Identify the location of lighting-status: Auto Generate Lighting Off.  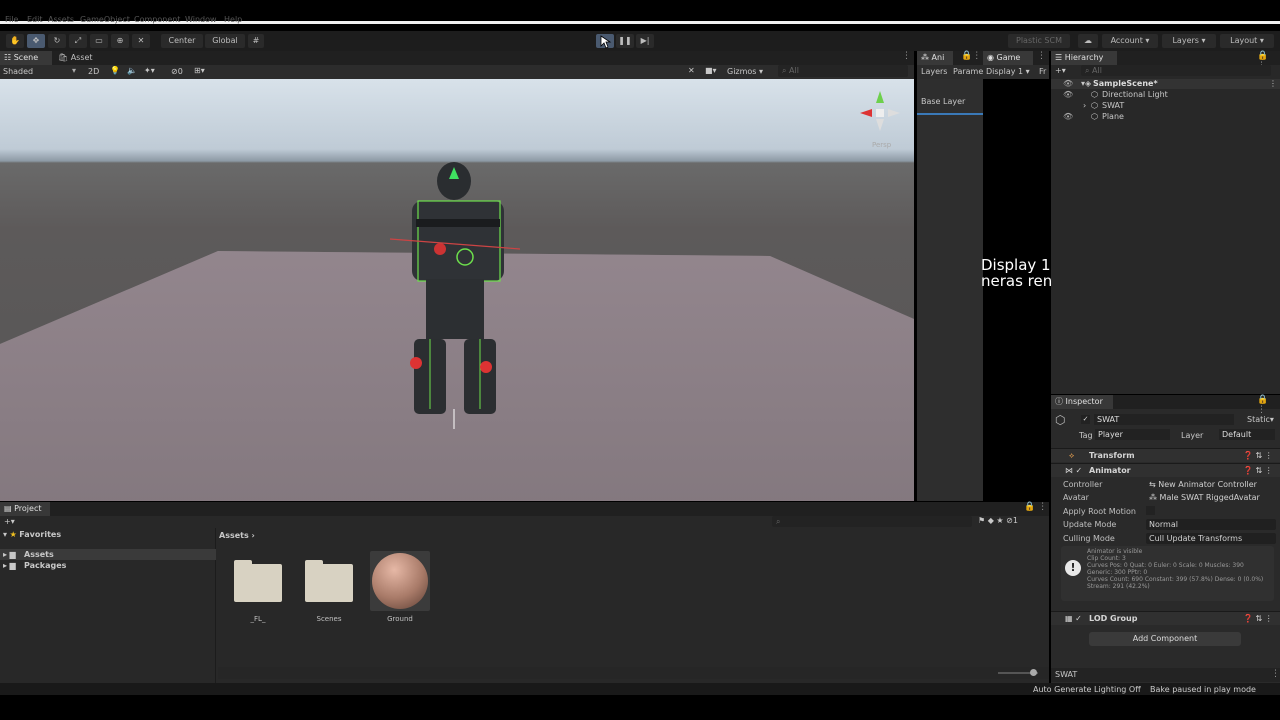
(1087, 689).